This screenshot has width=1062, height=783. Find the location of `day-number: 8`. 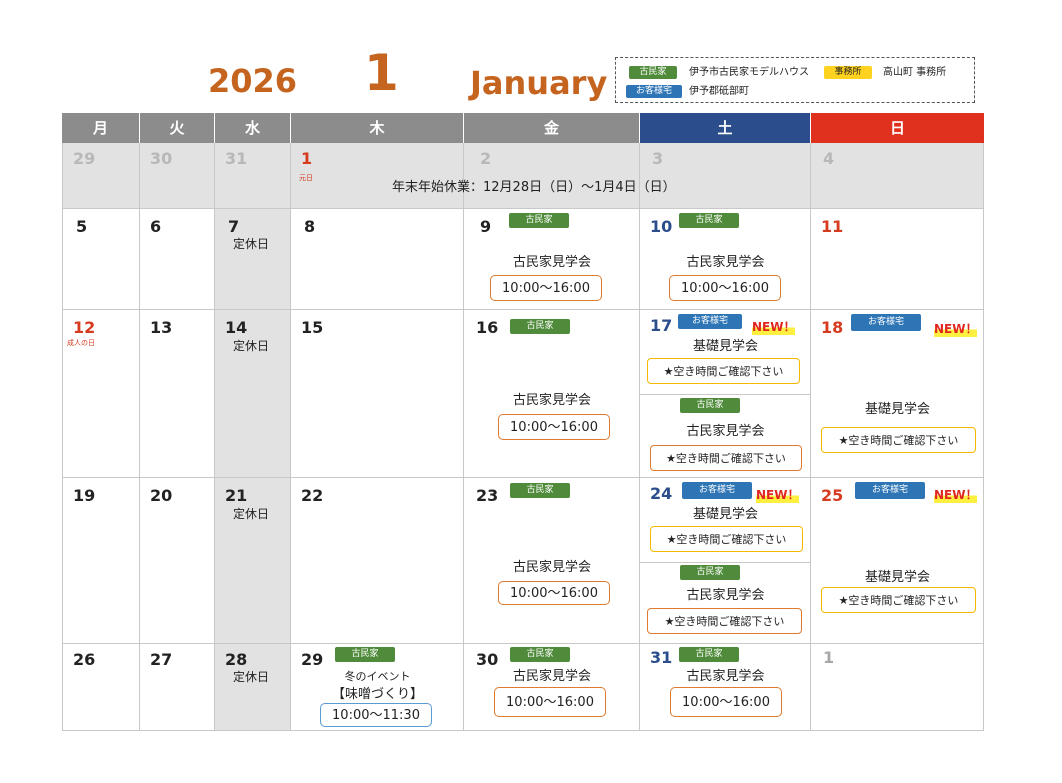

day-number: 8 is located at coordinates (310, 226).